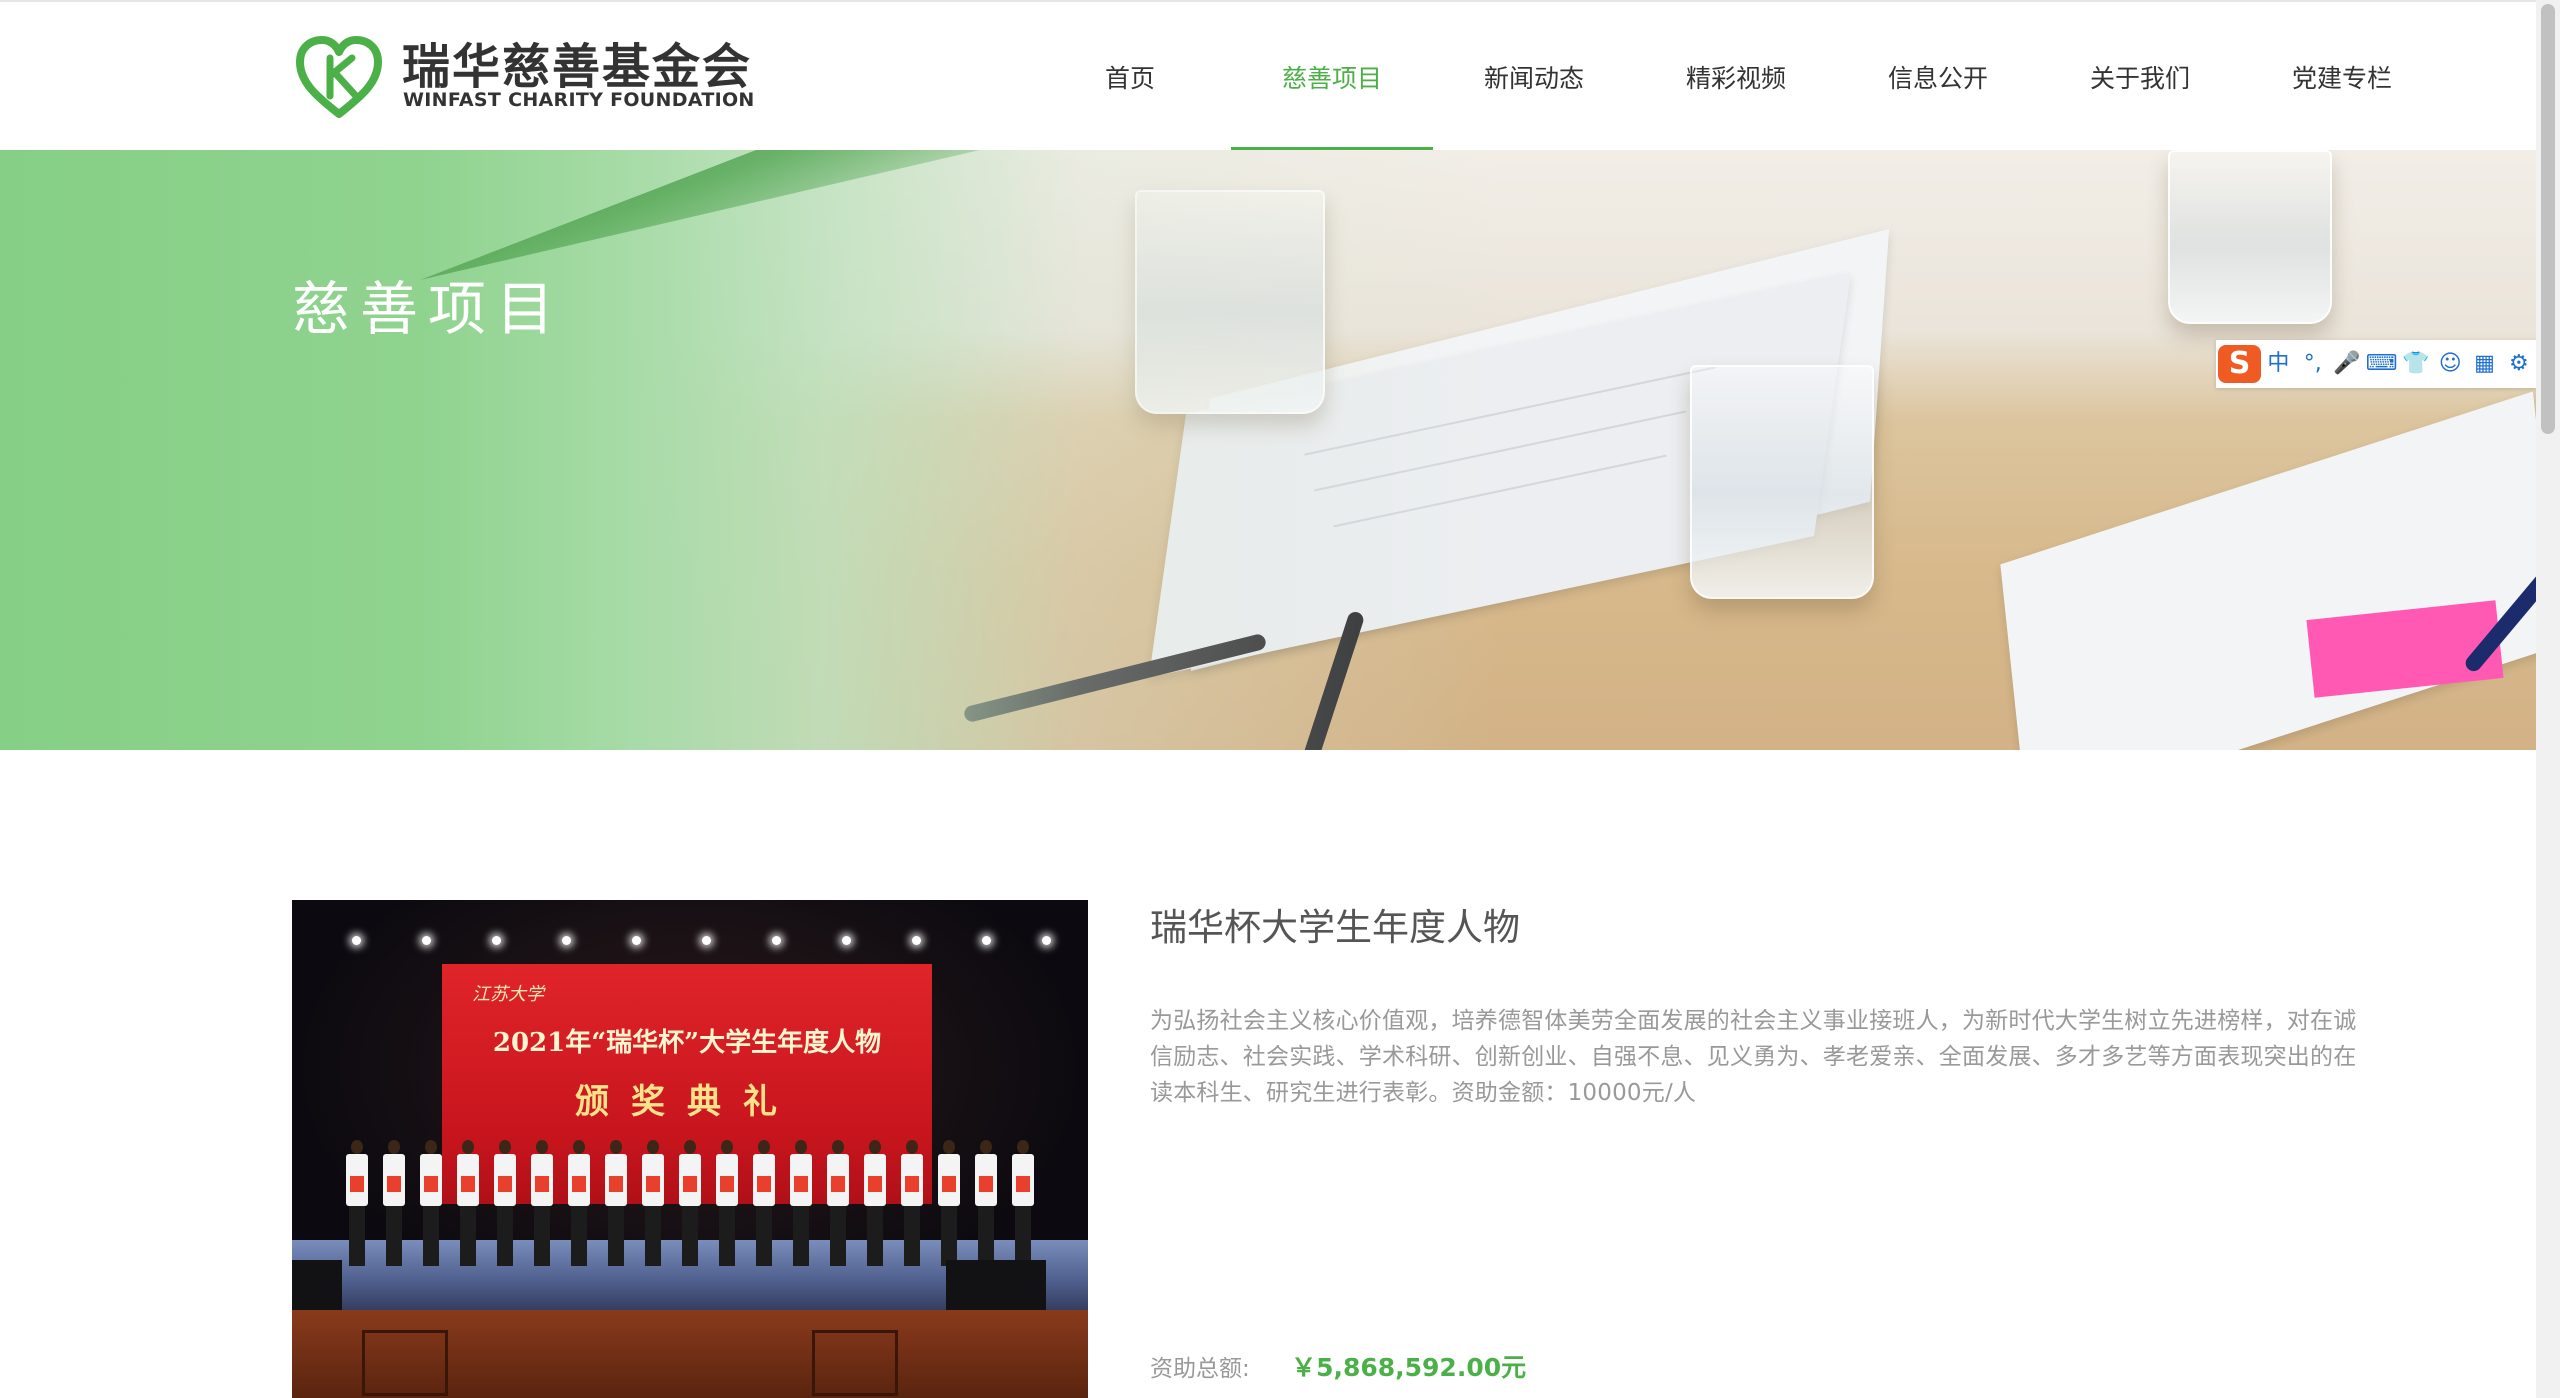 The height and width of the screenshot is (1398, 2560). What do you see at coordinates (2450, 364) in the screenshot?
I see `emoji-icon: ☺` at bounding box center [2450, 364].